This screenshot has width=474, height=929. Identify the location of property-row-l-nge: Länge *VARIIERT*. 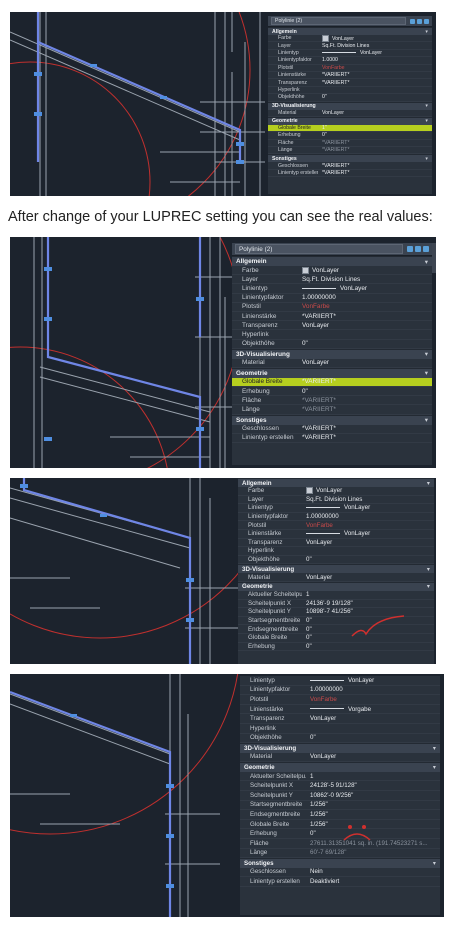
(350, 151).